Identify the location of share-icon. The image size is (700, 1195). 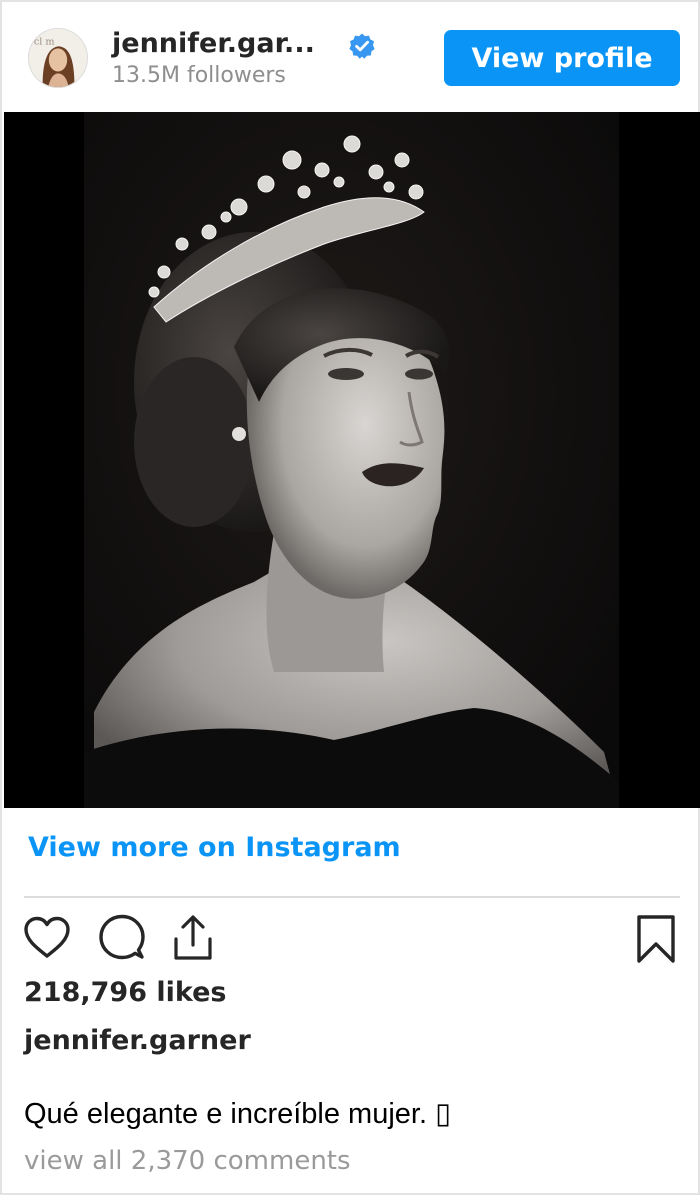
(193, 938).